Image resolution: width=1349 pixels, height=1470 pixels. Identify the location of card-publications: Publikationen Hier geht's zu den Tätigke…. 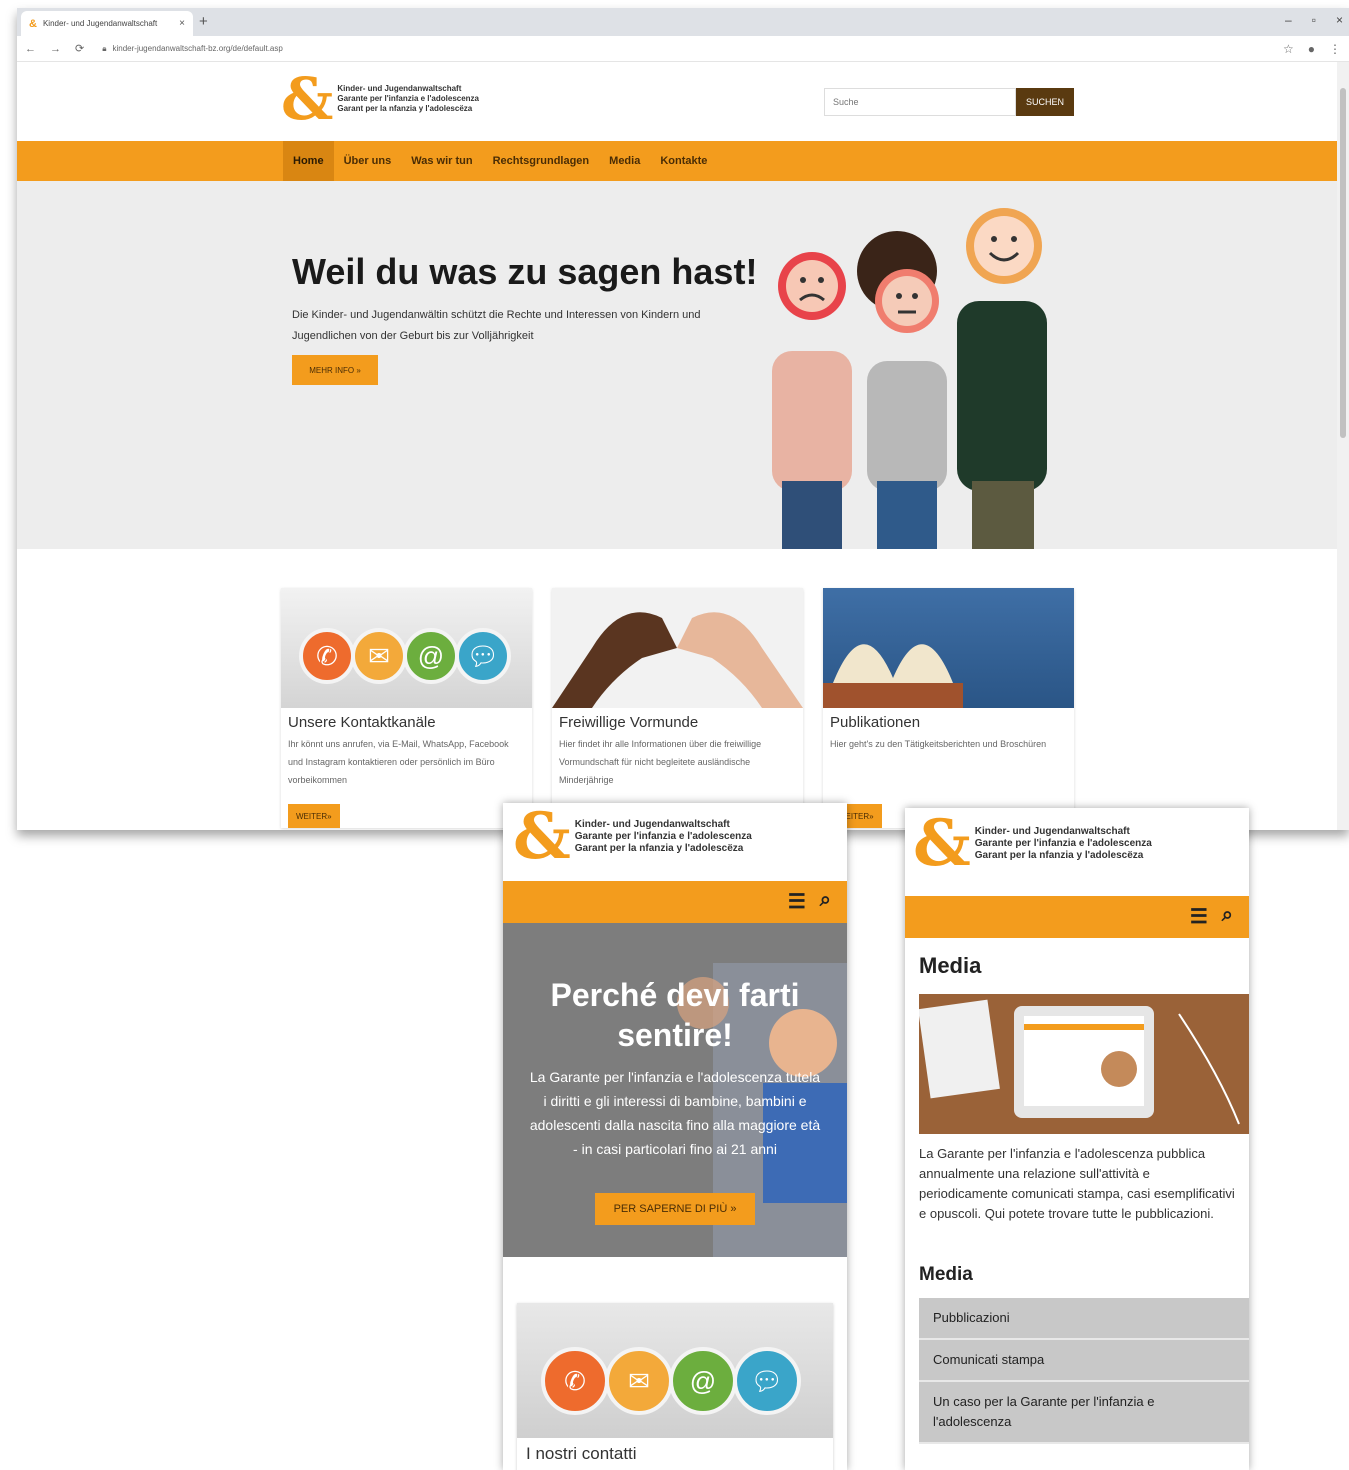
(948, 708).